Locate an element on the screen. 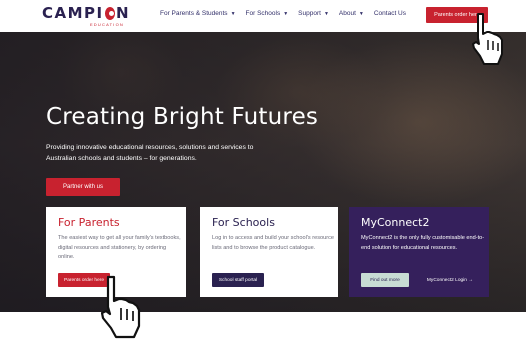 The width and height of the screenshot is (526, 347). logo-text-left: CAMPI is located at coordinates (73, 13).